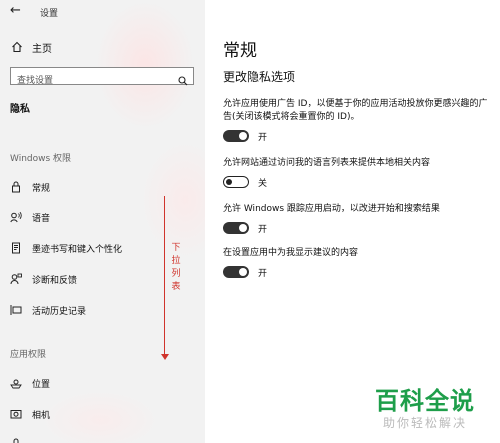  Describe the element at coordinates (165, 357) in the screenshot. I see `annotation-arrow-head-icon` at that location.